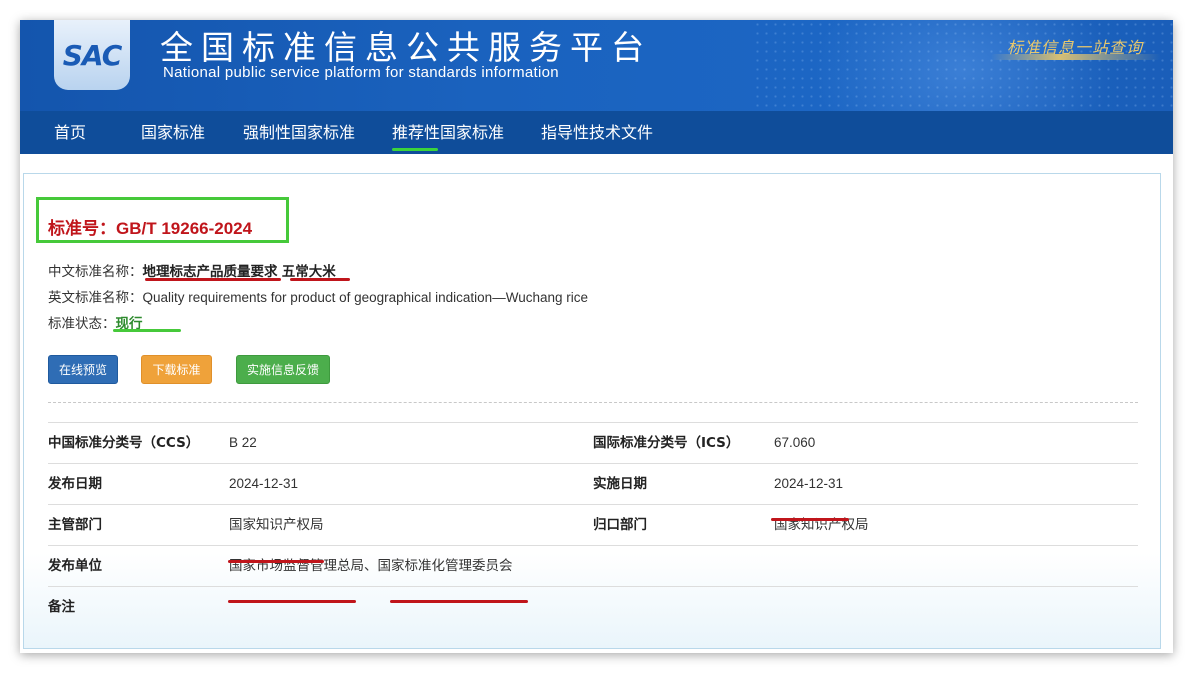  What do you see at coordinates (620, 484) in the screenshot?
I see `implementation-date-label: 实施日期` at bounding box center [620, 484].